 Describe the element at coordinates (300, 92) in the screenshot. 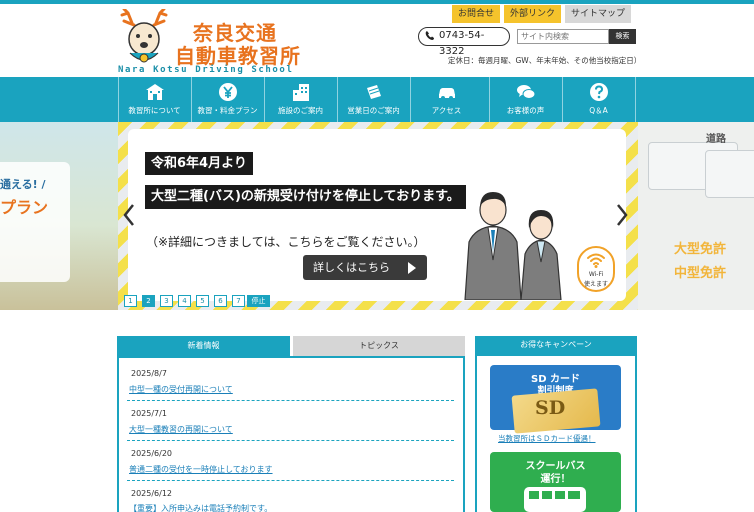

I see `building-icon` at that location.